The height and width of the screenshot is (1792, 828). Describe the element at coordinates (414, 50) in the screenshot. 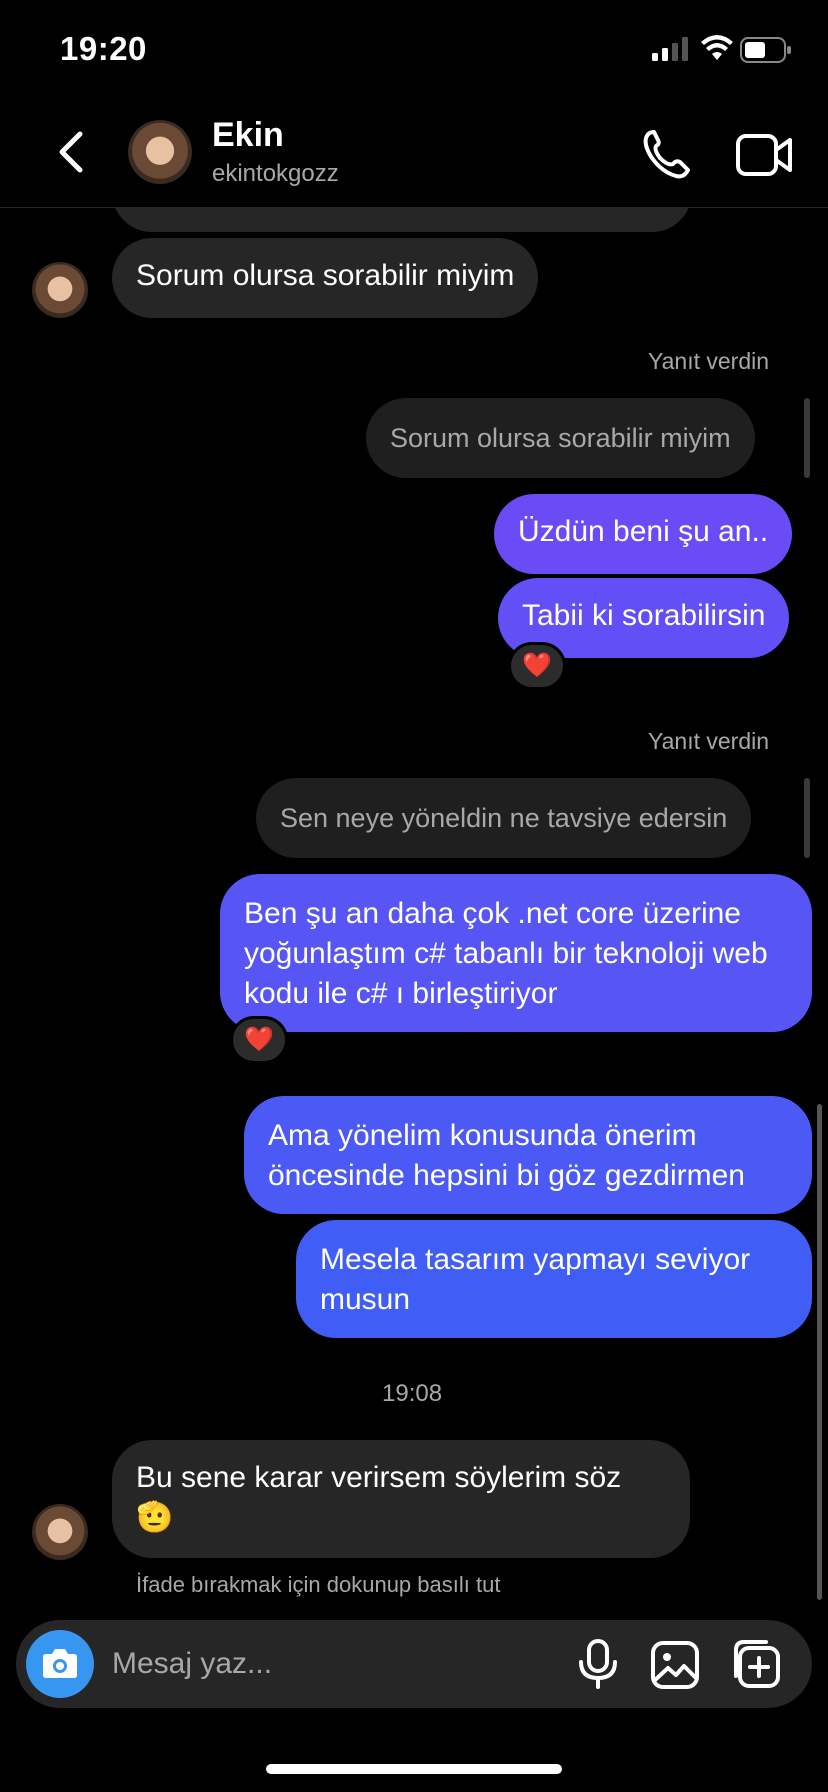

I see `status-bar: 19:20` at that location.